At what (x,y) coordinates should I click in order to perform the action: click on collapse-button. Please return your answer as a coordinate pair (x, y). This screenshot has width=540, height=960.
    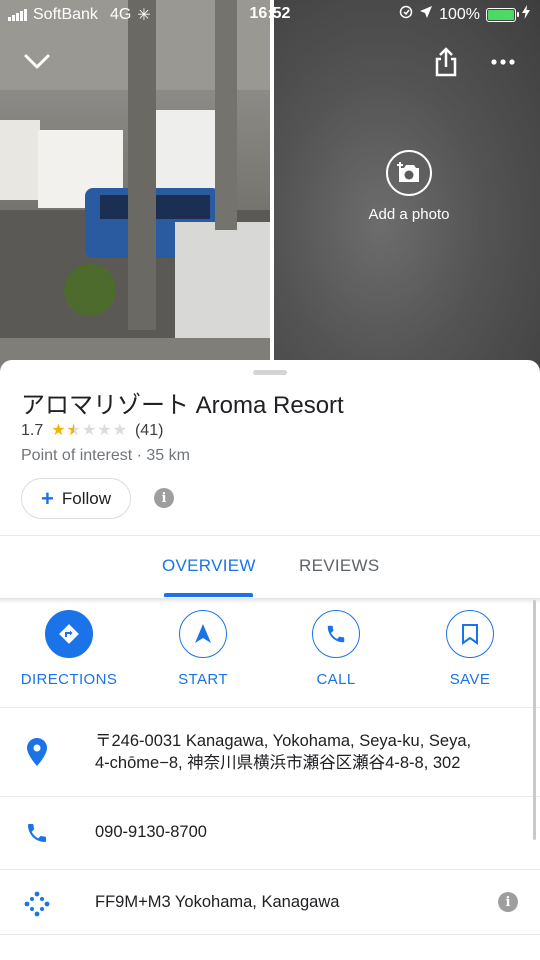
    Looking at the image, I should click on (37, 62).